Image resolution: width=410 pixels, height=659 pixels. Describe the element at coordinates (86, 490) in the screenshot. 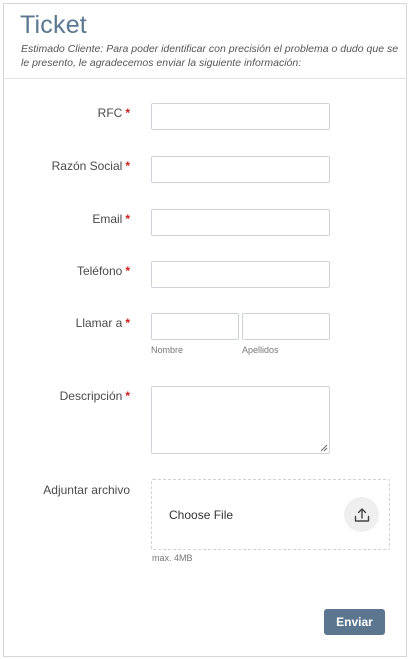

I see `adjuntar-archivo-label: Adjuntar archivo` at that location.